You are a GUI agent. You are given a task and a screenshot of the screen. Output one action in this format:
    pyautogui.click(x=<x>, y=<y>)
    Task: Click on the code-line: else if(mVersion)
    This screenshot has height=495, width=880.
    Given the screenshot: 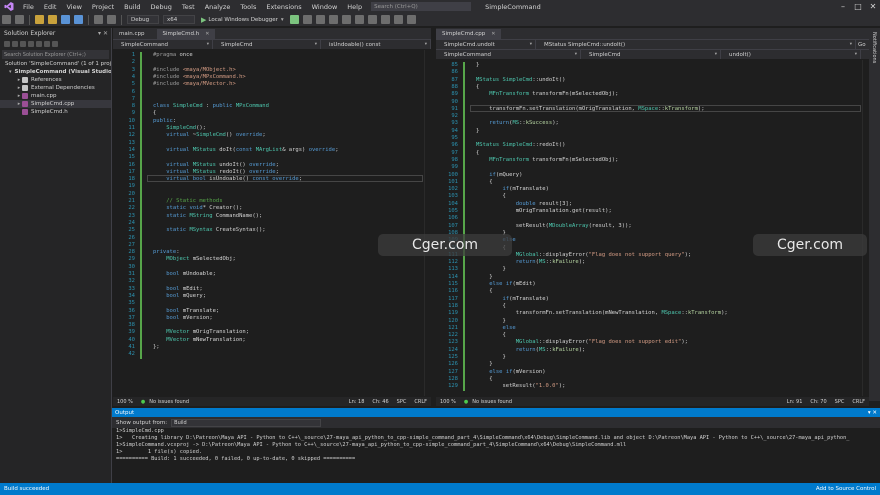 What is the action you would take?
    pyautogui.click(x=510, y=372)
    